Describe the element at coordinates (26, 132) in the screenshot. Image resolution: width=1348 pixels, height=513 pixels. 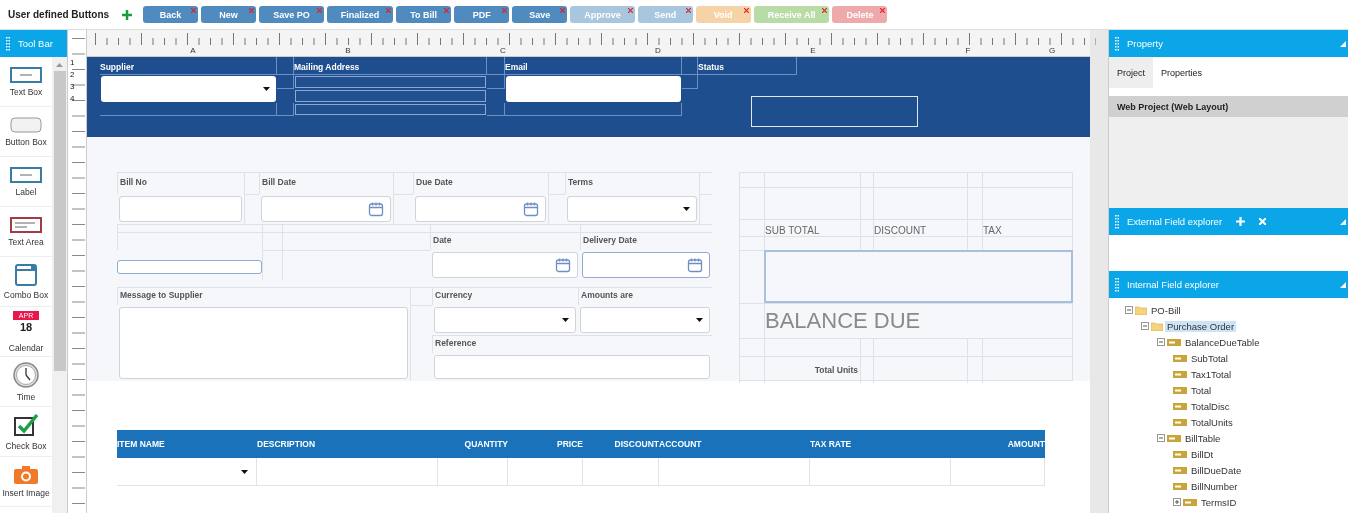
I see `toolbar-item: Button Box` at that location.